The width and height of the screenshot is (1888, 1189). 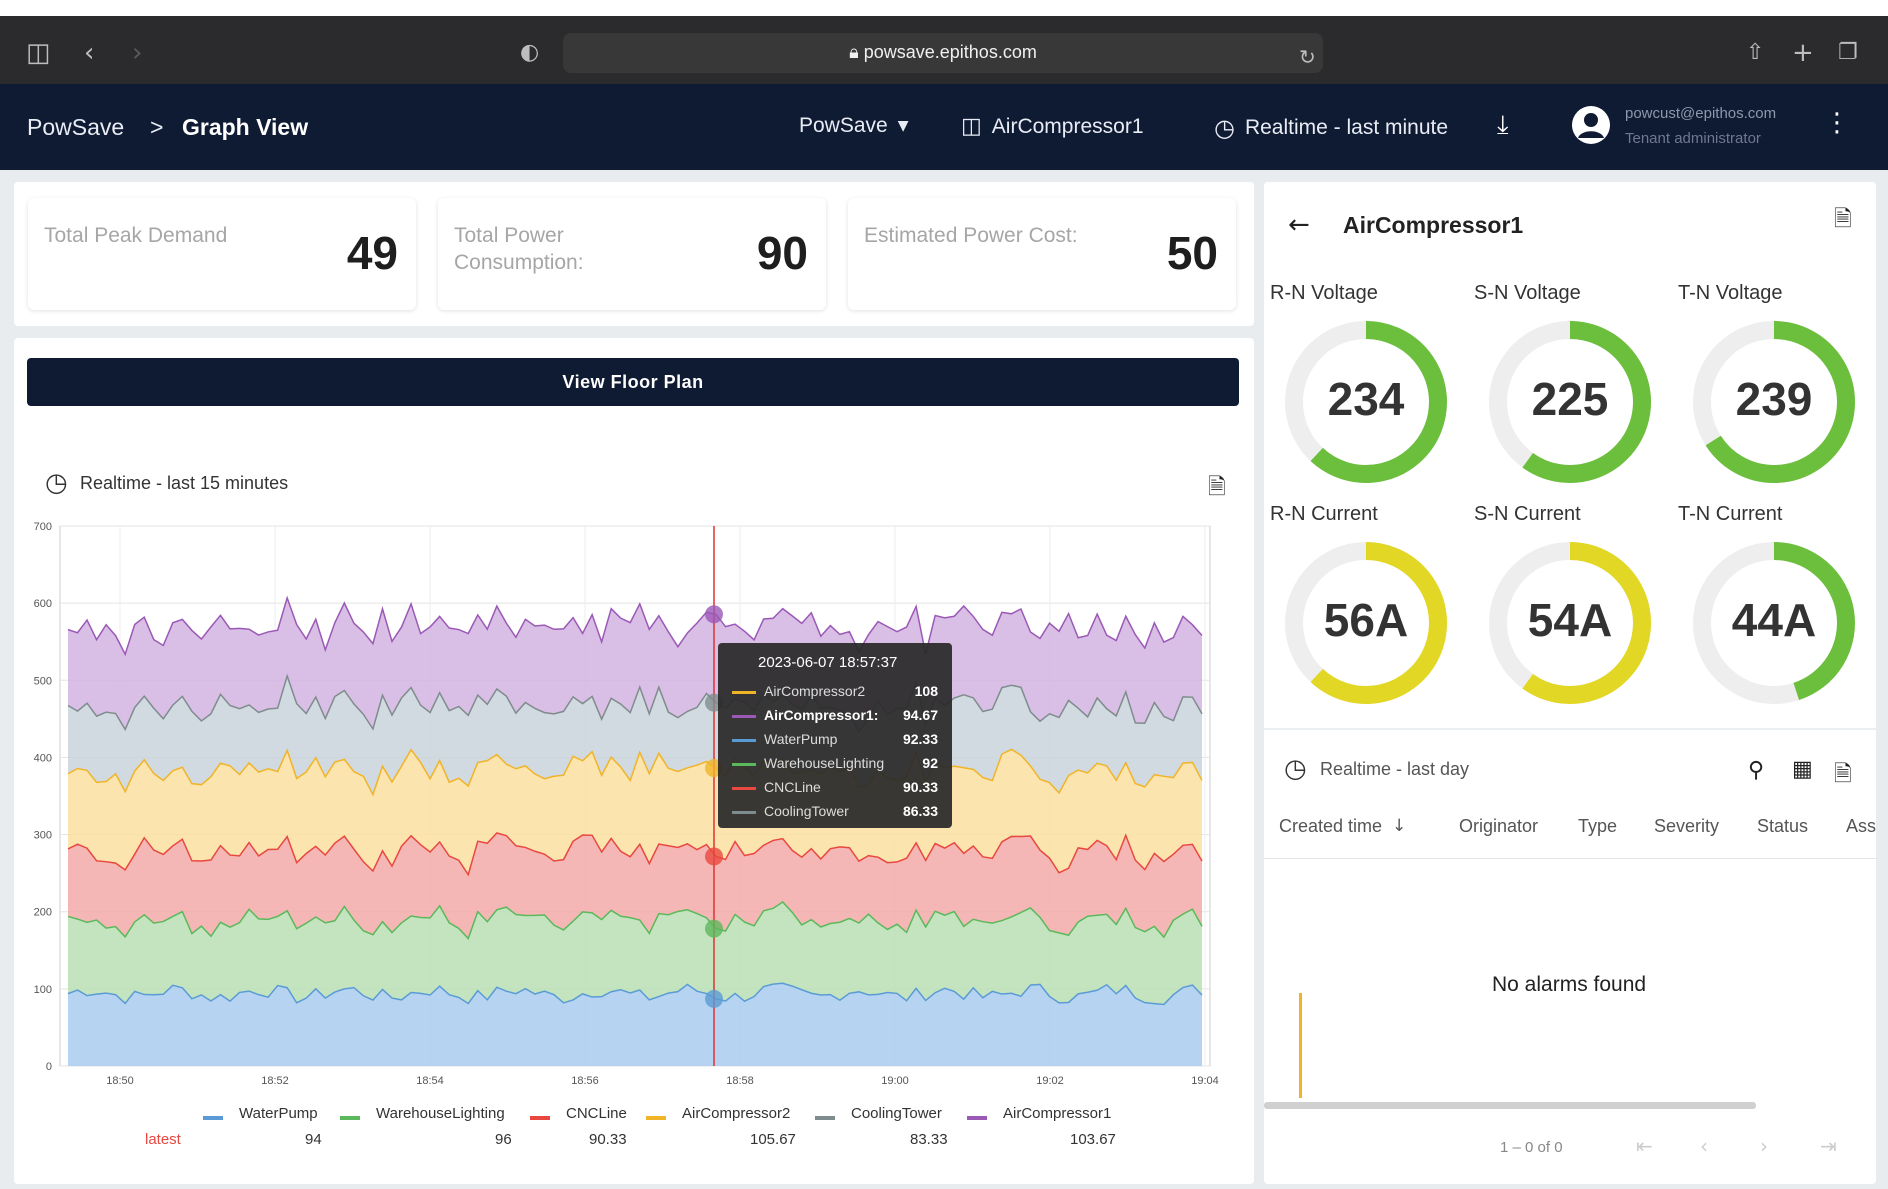 I want to click on y-tick-label: 0, so click(x=49, y=1067).